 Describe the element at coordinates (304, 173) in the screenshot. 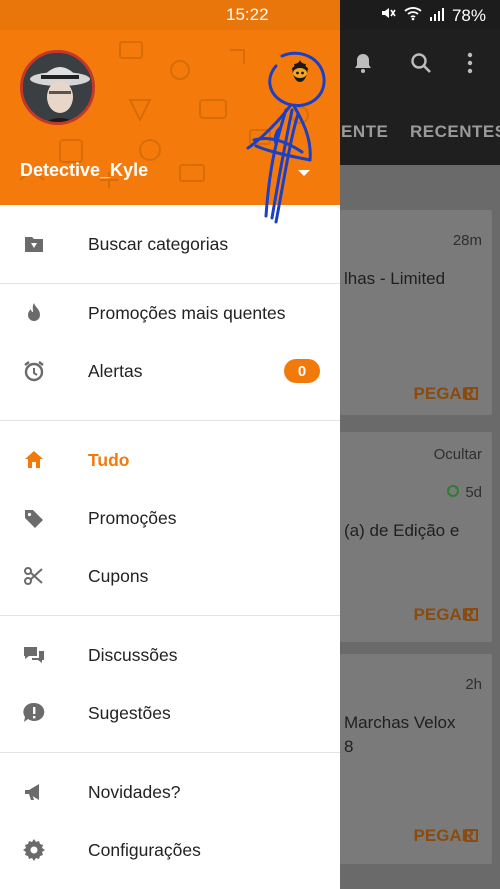

I see `account-dropdown-icon` at that location.